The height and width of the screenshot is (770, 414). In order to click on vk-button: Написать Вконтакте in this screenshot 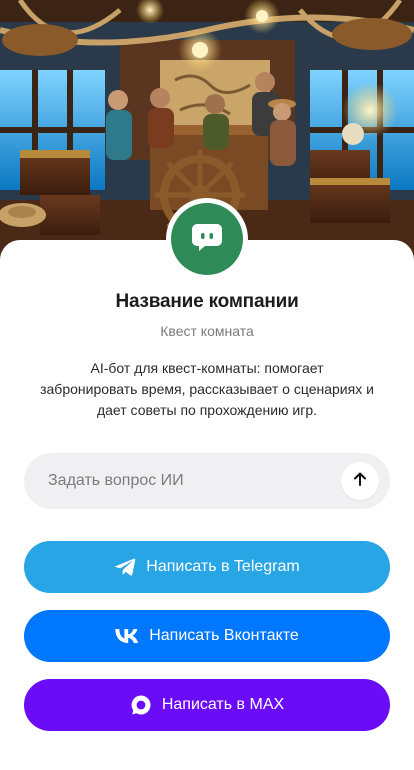, I will do `click(207, 636)`.